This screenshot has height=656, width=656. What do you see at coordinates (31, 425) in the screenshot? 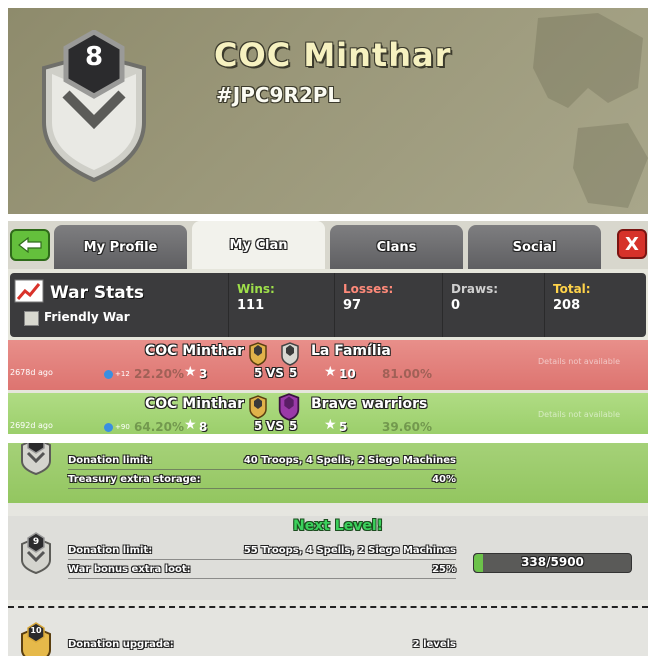
I see `war-time-ago: 2692d ago` at bounding box center [31, 425].